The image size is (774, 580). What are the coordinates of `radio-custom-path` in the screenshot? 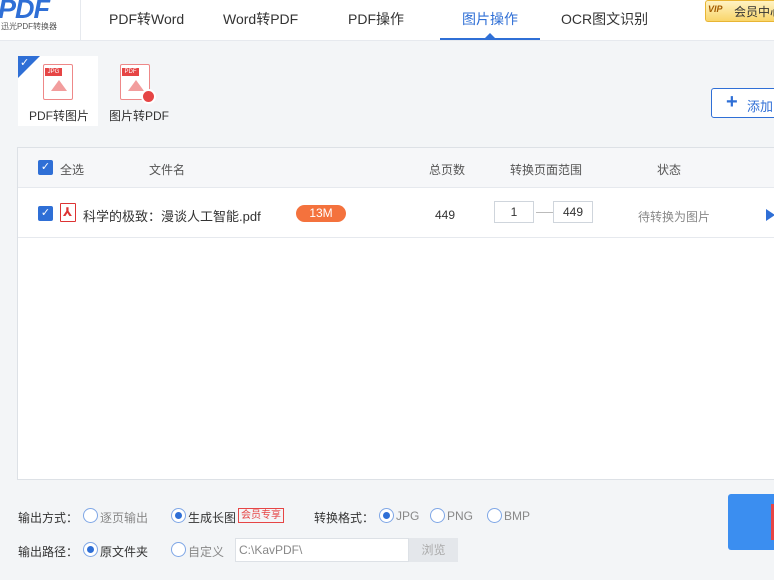 It's located at (178, 549).